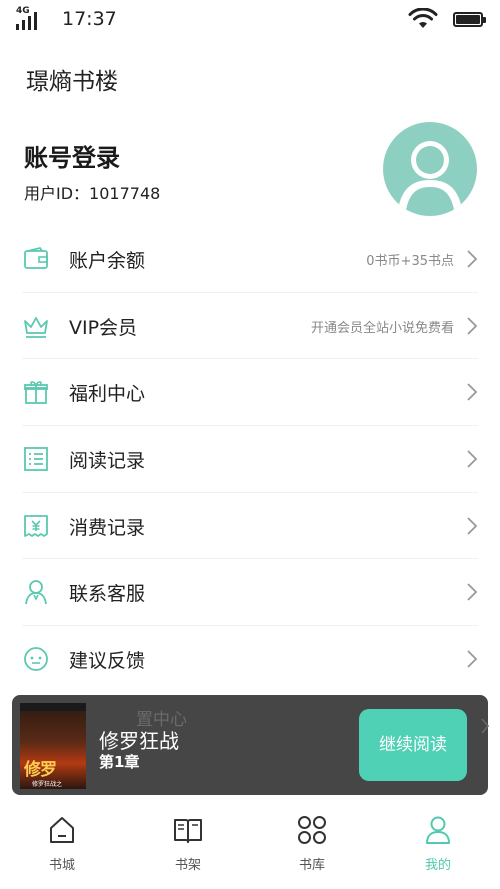  What do you see at coordinates (413, 745) in the screenshot?
I see `continue-reading-button: 继续阅读` at bounding box center [413, 745].